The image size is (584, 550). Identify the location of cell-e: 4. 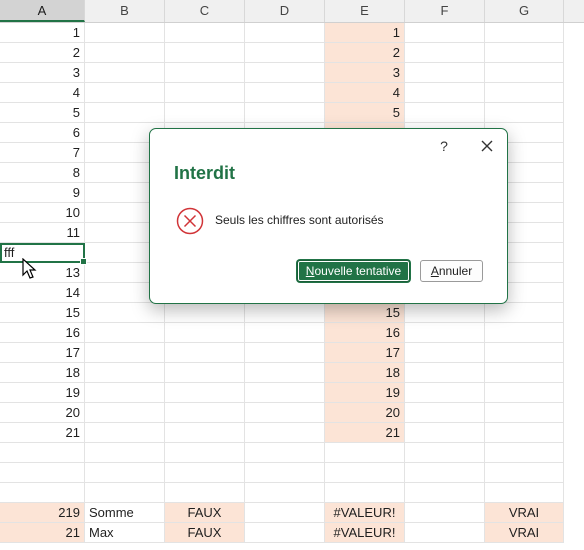
(365, 93).